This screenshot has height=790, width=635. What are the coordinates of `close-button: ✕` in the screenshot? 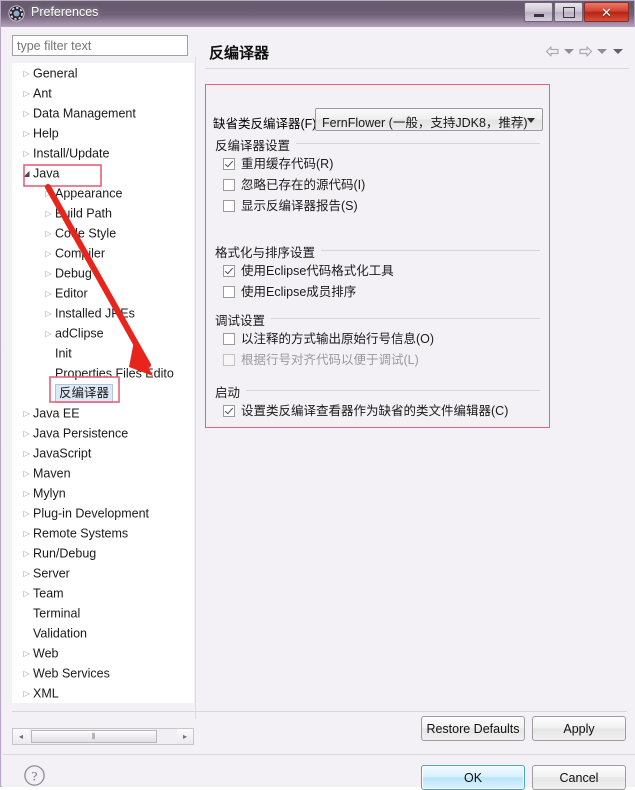 It's located at (606, 12).